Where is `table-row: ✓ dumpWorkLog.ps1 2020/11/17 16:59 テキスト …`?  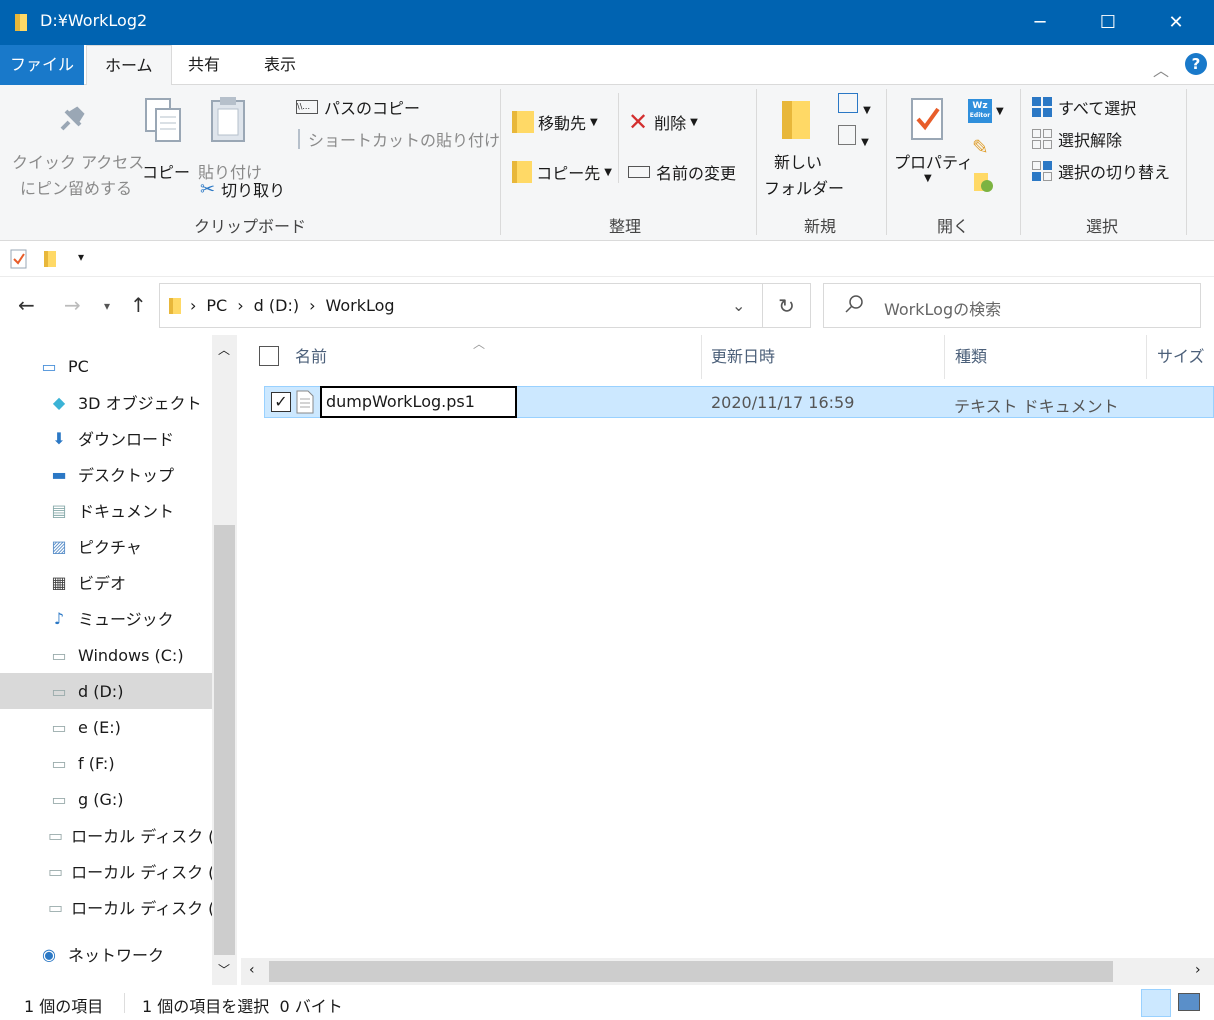 table-row: ✓ dumpWorkLog.ps1 2020/11/17 16:59 テキスト … is located at coordinates (739, 402).